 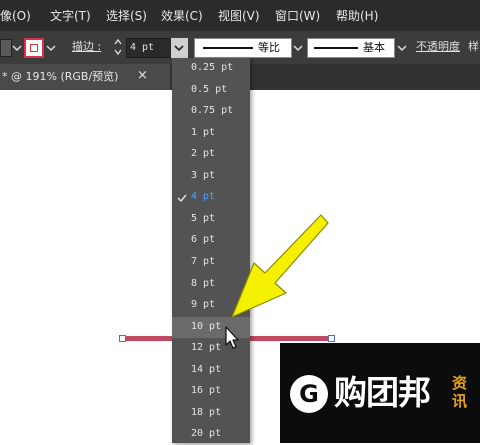 I want to click on brush-definition: 基本, so click(x=351, y=48).